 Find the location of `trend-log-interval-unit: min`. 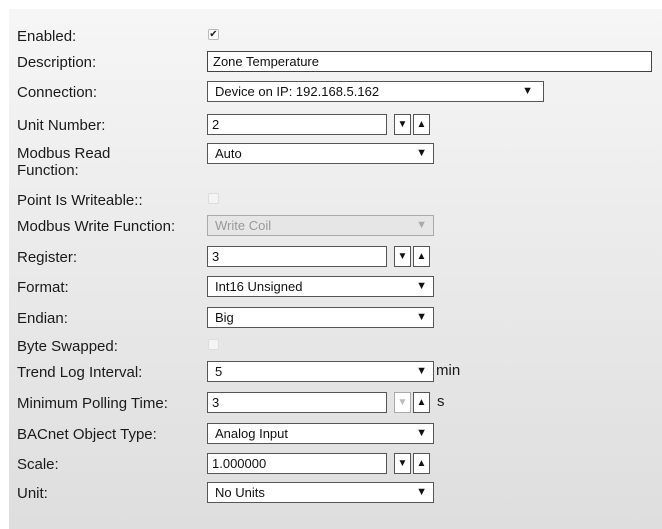

trend-log-interval-unit: min is located at coordinates (448, 370).